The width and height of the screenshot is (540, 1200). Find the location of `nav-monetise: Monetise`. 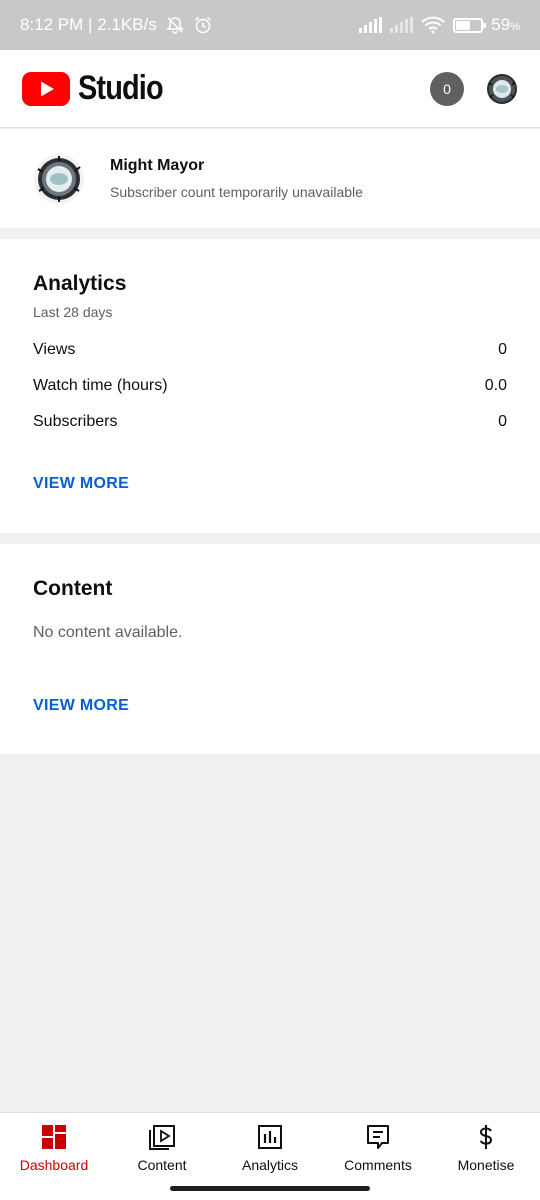

nav-monetise: Monetise is located at coordinates (486, 1145).